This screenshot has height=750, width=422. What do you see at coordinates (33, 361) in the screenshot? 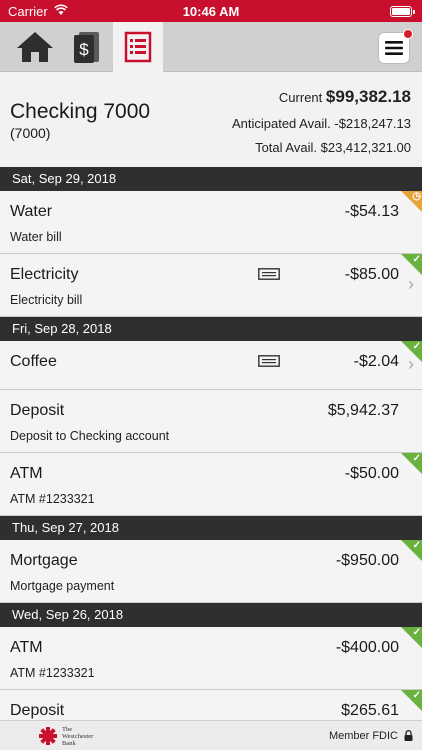
I see `transaction-title: Coffee` at bounding box center [33, 361].